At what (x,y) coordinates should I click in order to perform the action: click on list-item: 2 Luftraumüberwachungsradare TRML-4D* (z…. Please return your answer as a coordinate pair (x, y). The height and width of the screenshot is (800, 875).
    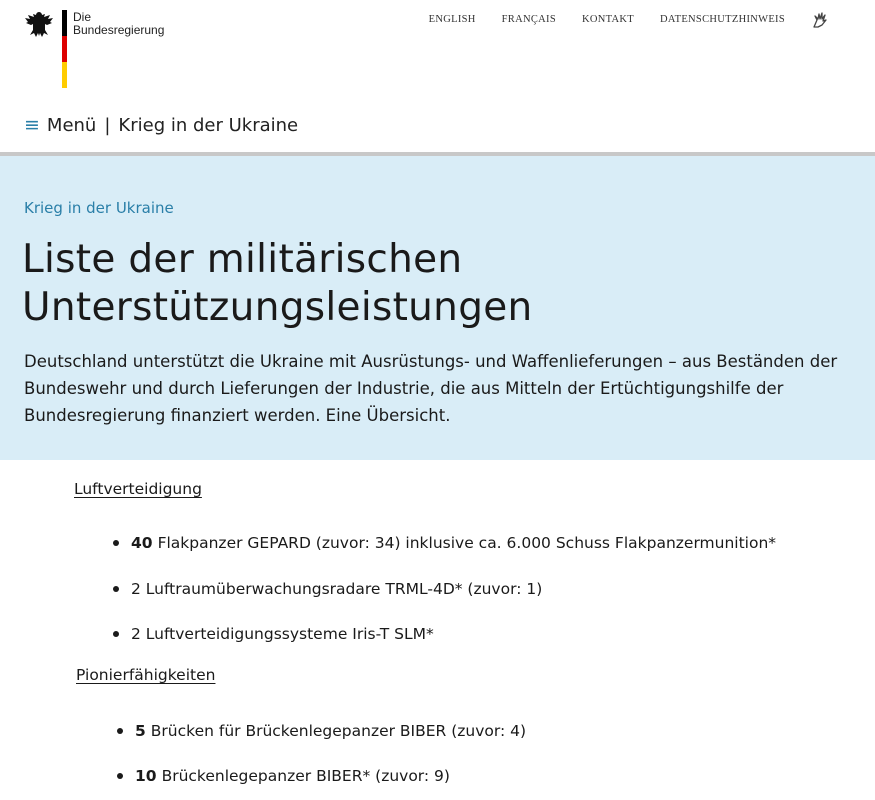
    Looking at the image, I should click on (327, 589).